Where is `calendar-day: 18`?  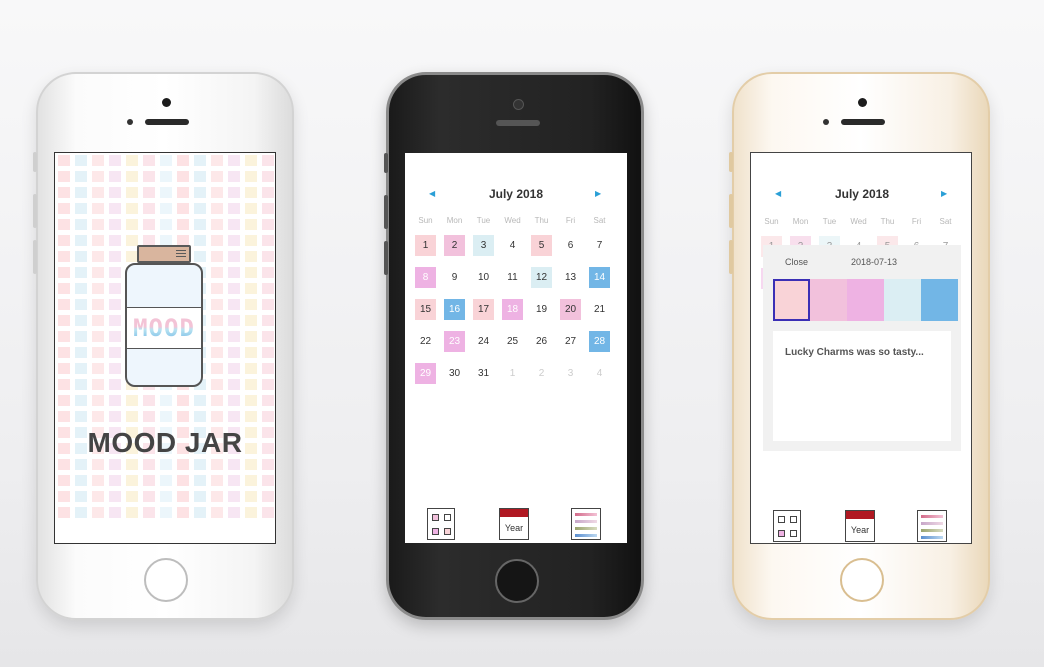
calendar-day: 18 is located at coordinates (512, 311).